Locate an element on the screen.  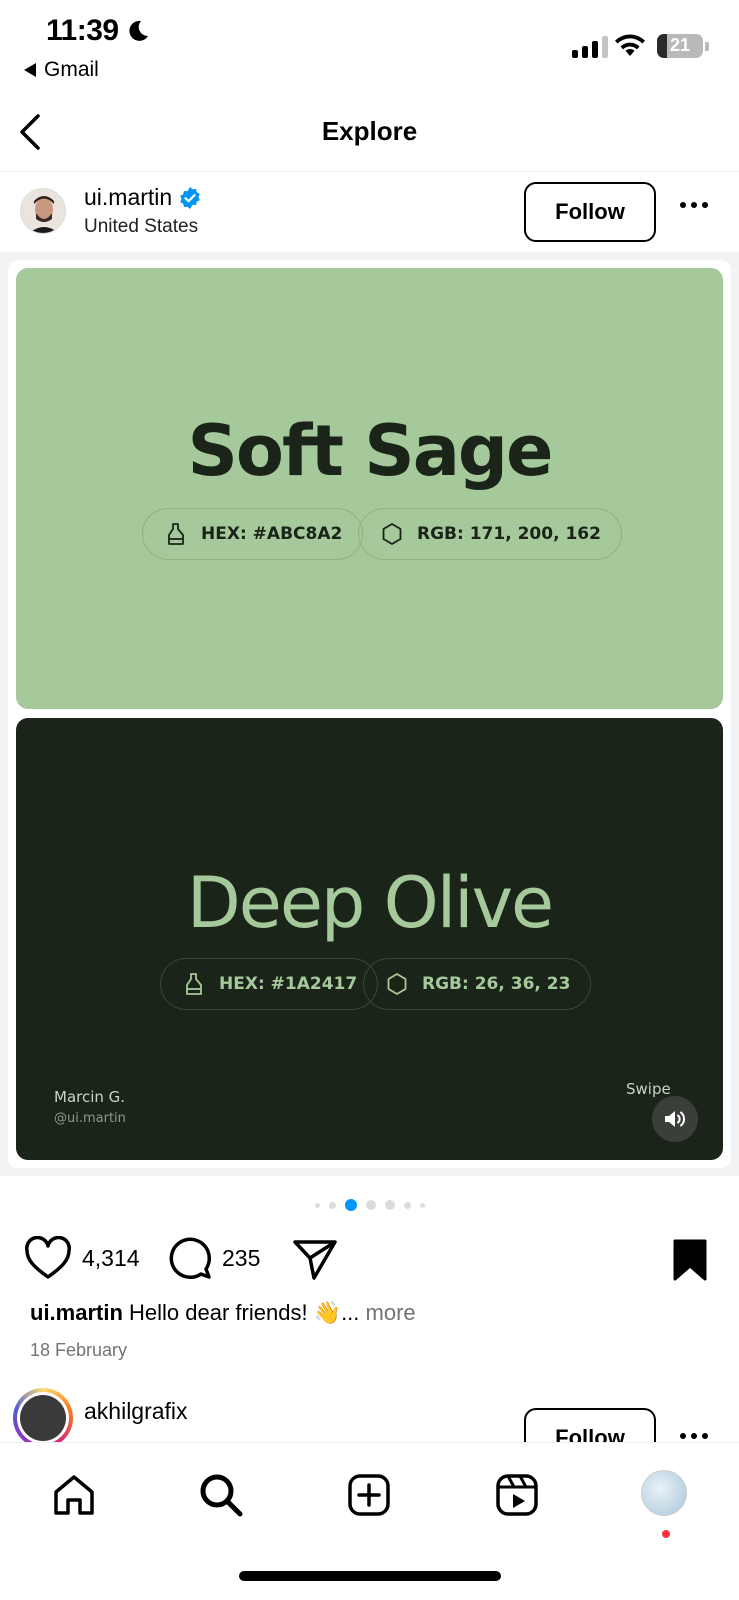
share-icon is located at coordinates (315, 1260).